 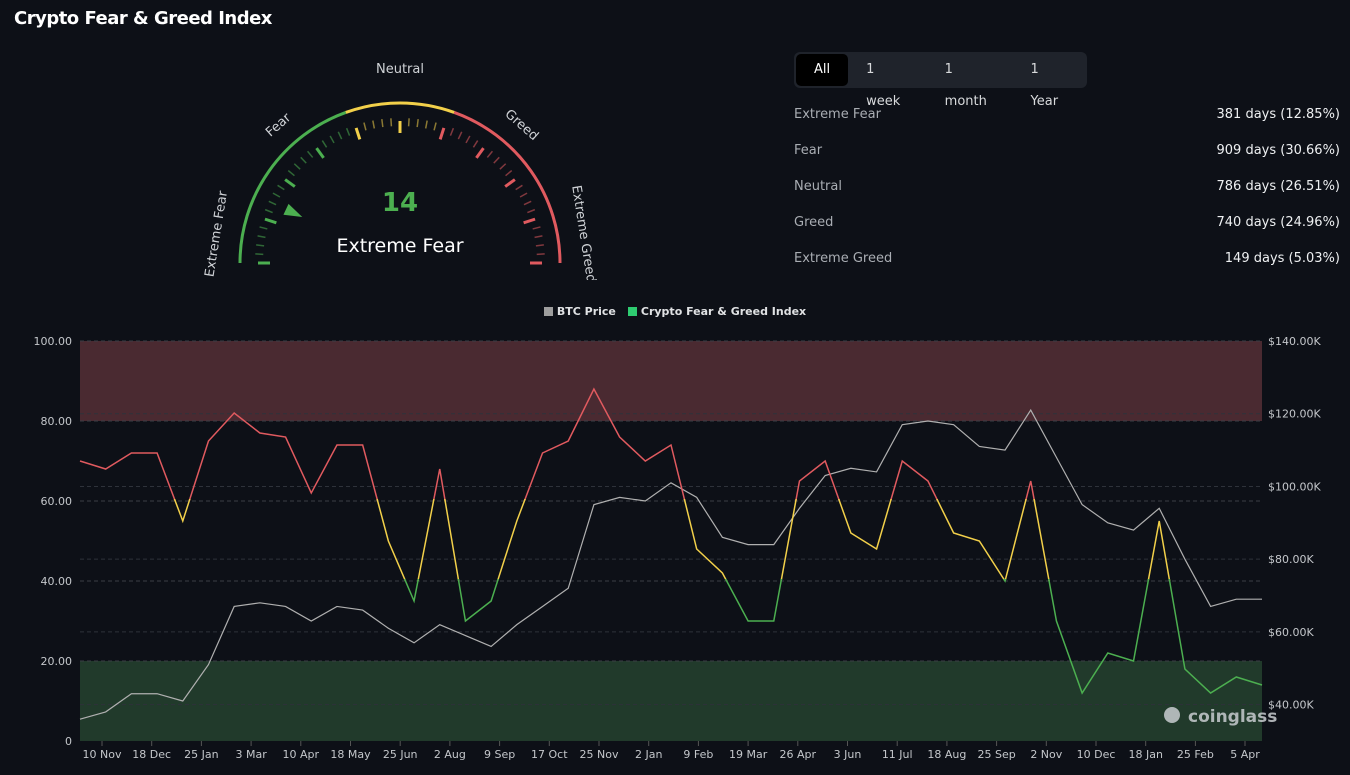 What do you see at coordinates (400, 754) in the screenshot?
I see `x-tick-label: 25 Jun` at bounding box center [400, 754].